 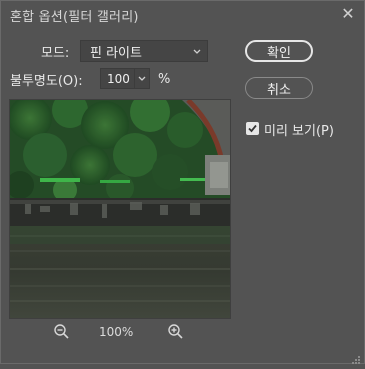 What do you see at coordinates (116, 53) in the screenshot?
I see `mode-value: 핀 라이트` at bounding box center [116, 53].